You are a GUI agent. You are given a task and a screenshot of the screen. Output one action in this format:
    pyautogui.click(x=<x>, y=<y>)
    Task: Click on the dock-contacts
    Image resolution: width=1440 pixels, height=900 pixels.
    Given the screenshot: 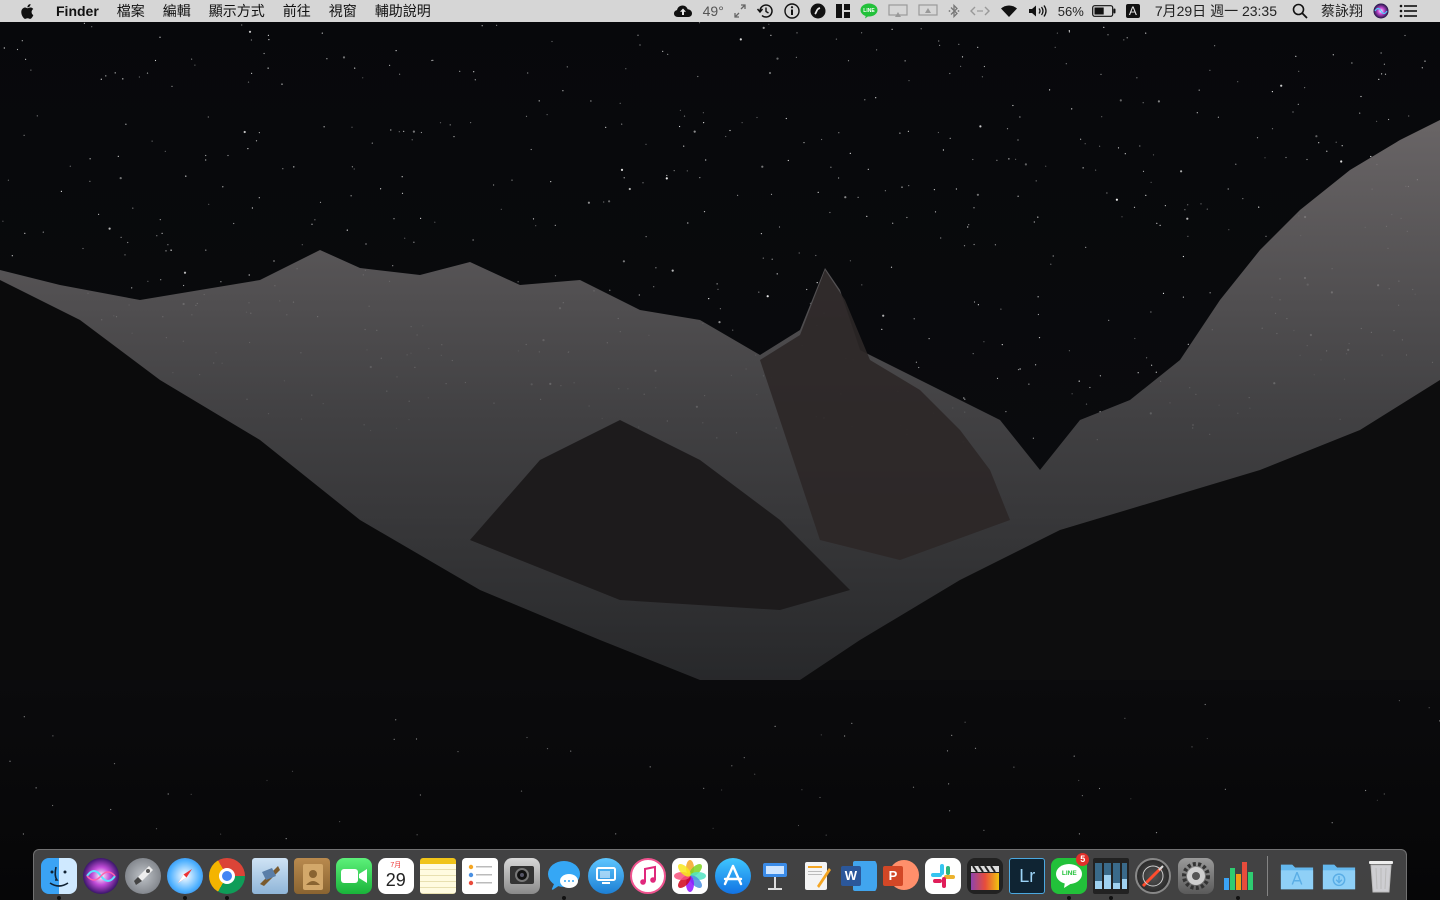 What is the action you would take?
    pyautogui.click(x=312, y=876)
    